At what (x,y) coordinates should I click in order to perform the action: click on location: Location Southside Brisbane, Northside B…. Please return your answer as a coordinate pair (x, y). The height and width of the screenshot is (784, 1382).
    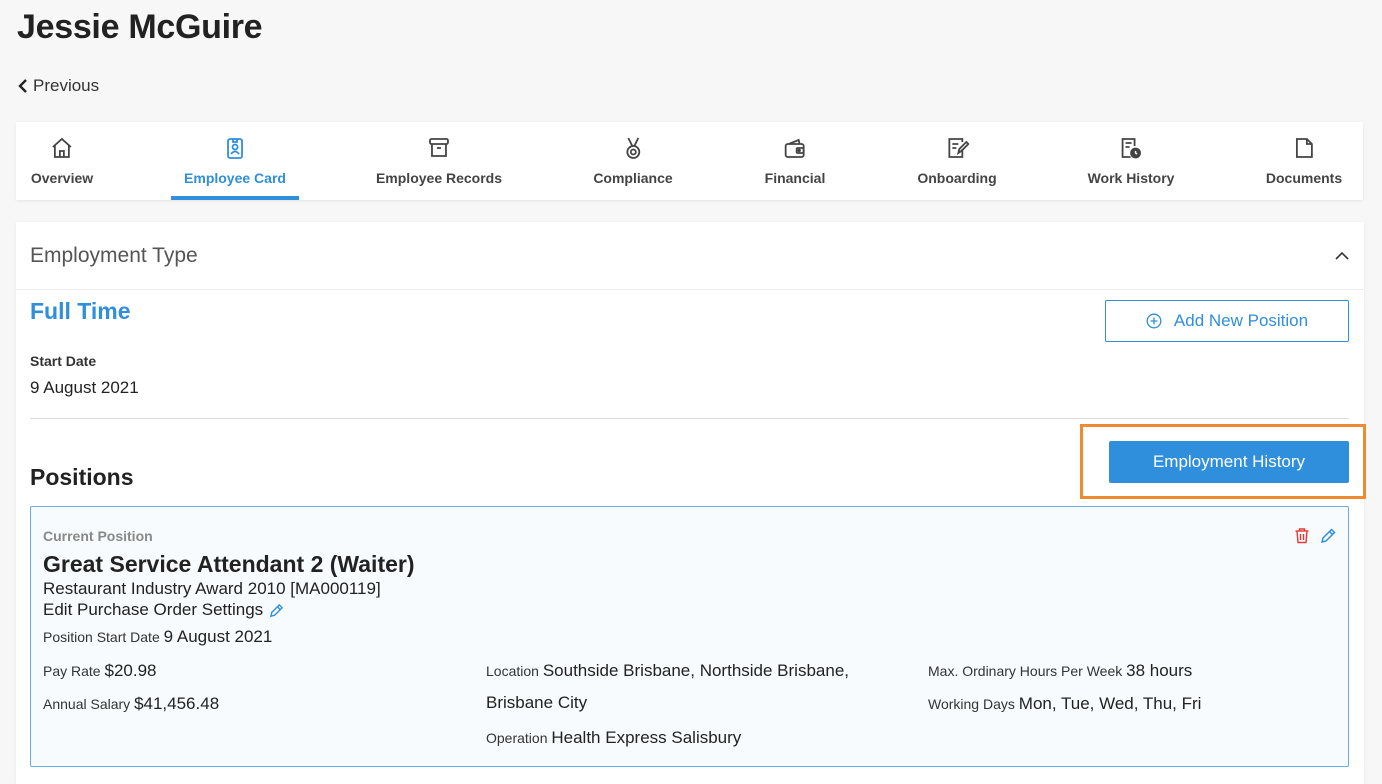
    Looking at the image, I should click on (667, 671).